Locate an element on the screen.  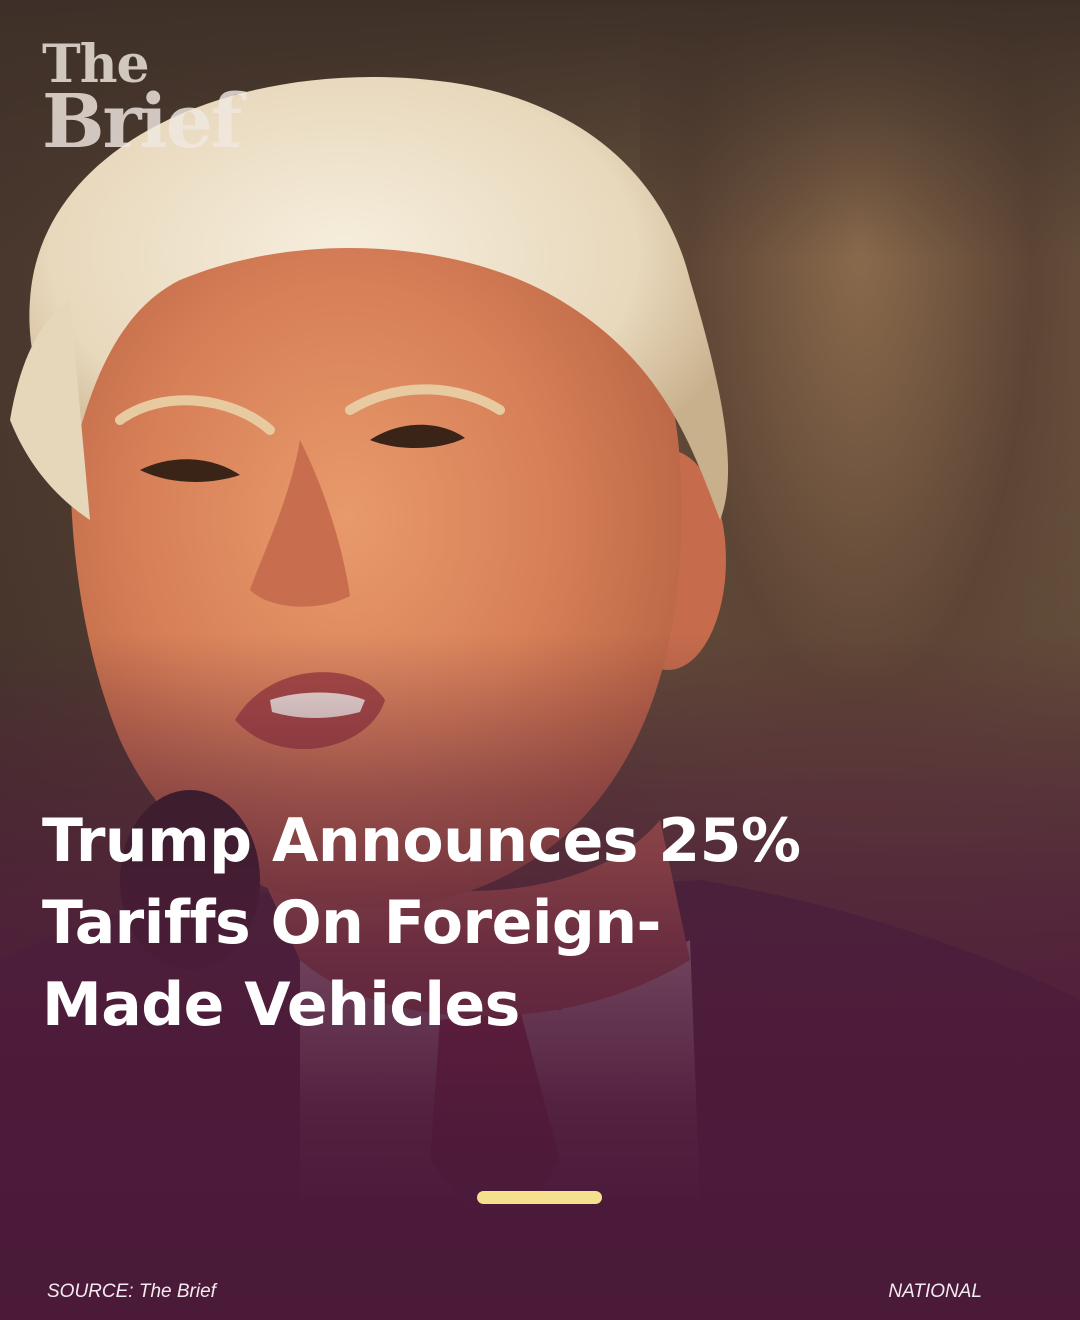
category-label: NATIONAL is located at coordinates (935, 1291).